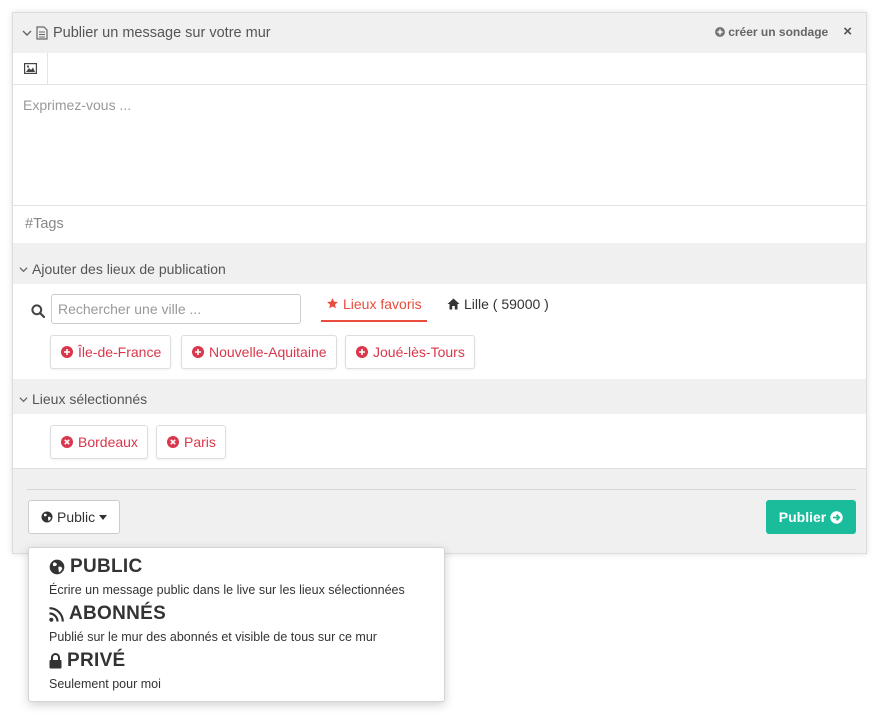 The width and height of the screenshot is (886, 715). What do you see at coordinates (836, 517) in the screenshot?
I see `arrow-circle-right-icon` at bounding box center [836, 517].